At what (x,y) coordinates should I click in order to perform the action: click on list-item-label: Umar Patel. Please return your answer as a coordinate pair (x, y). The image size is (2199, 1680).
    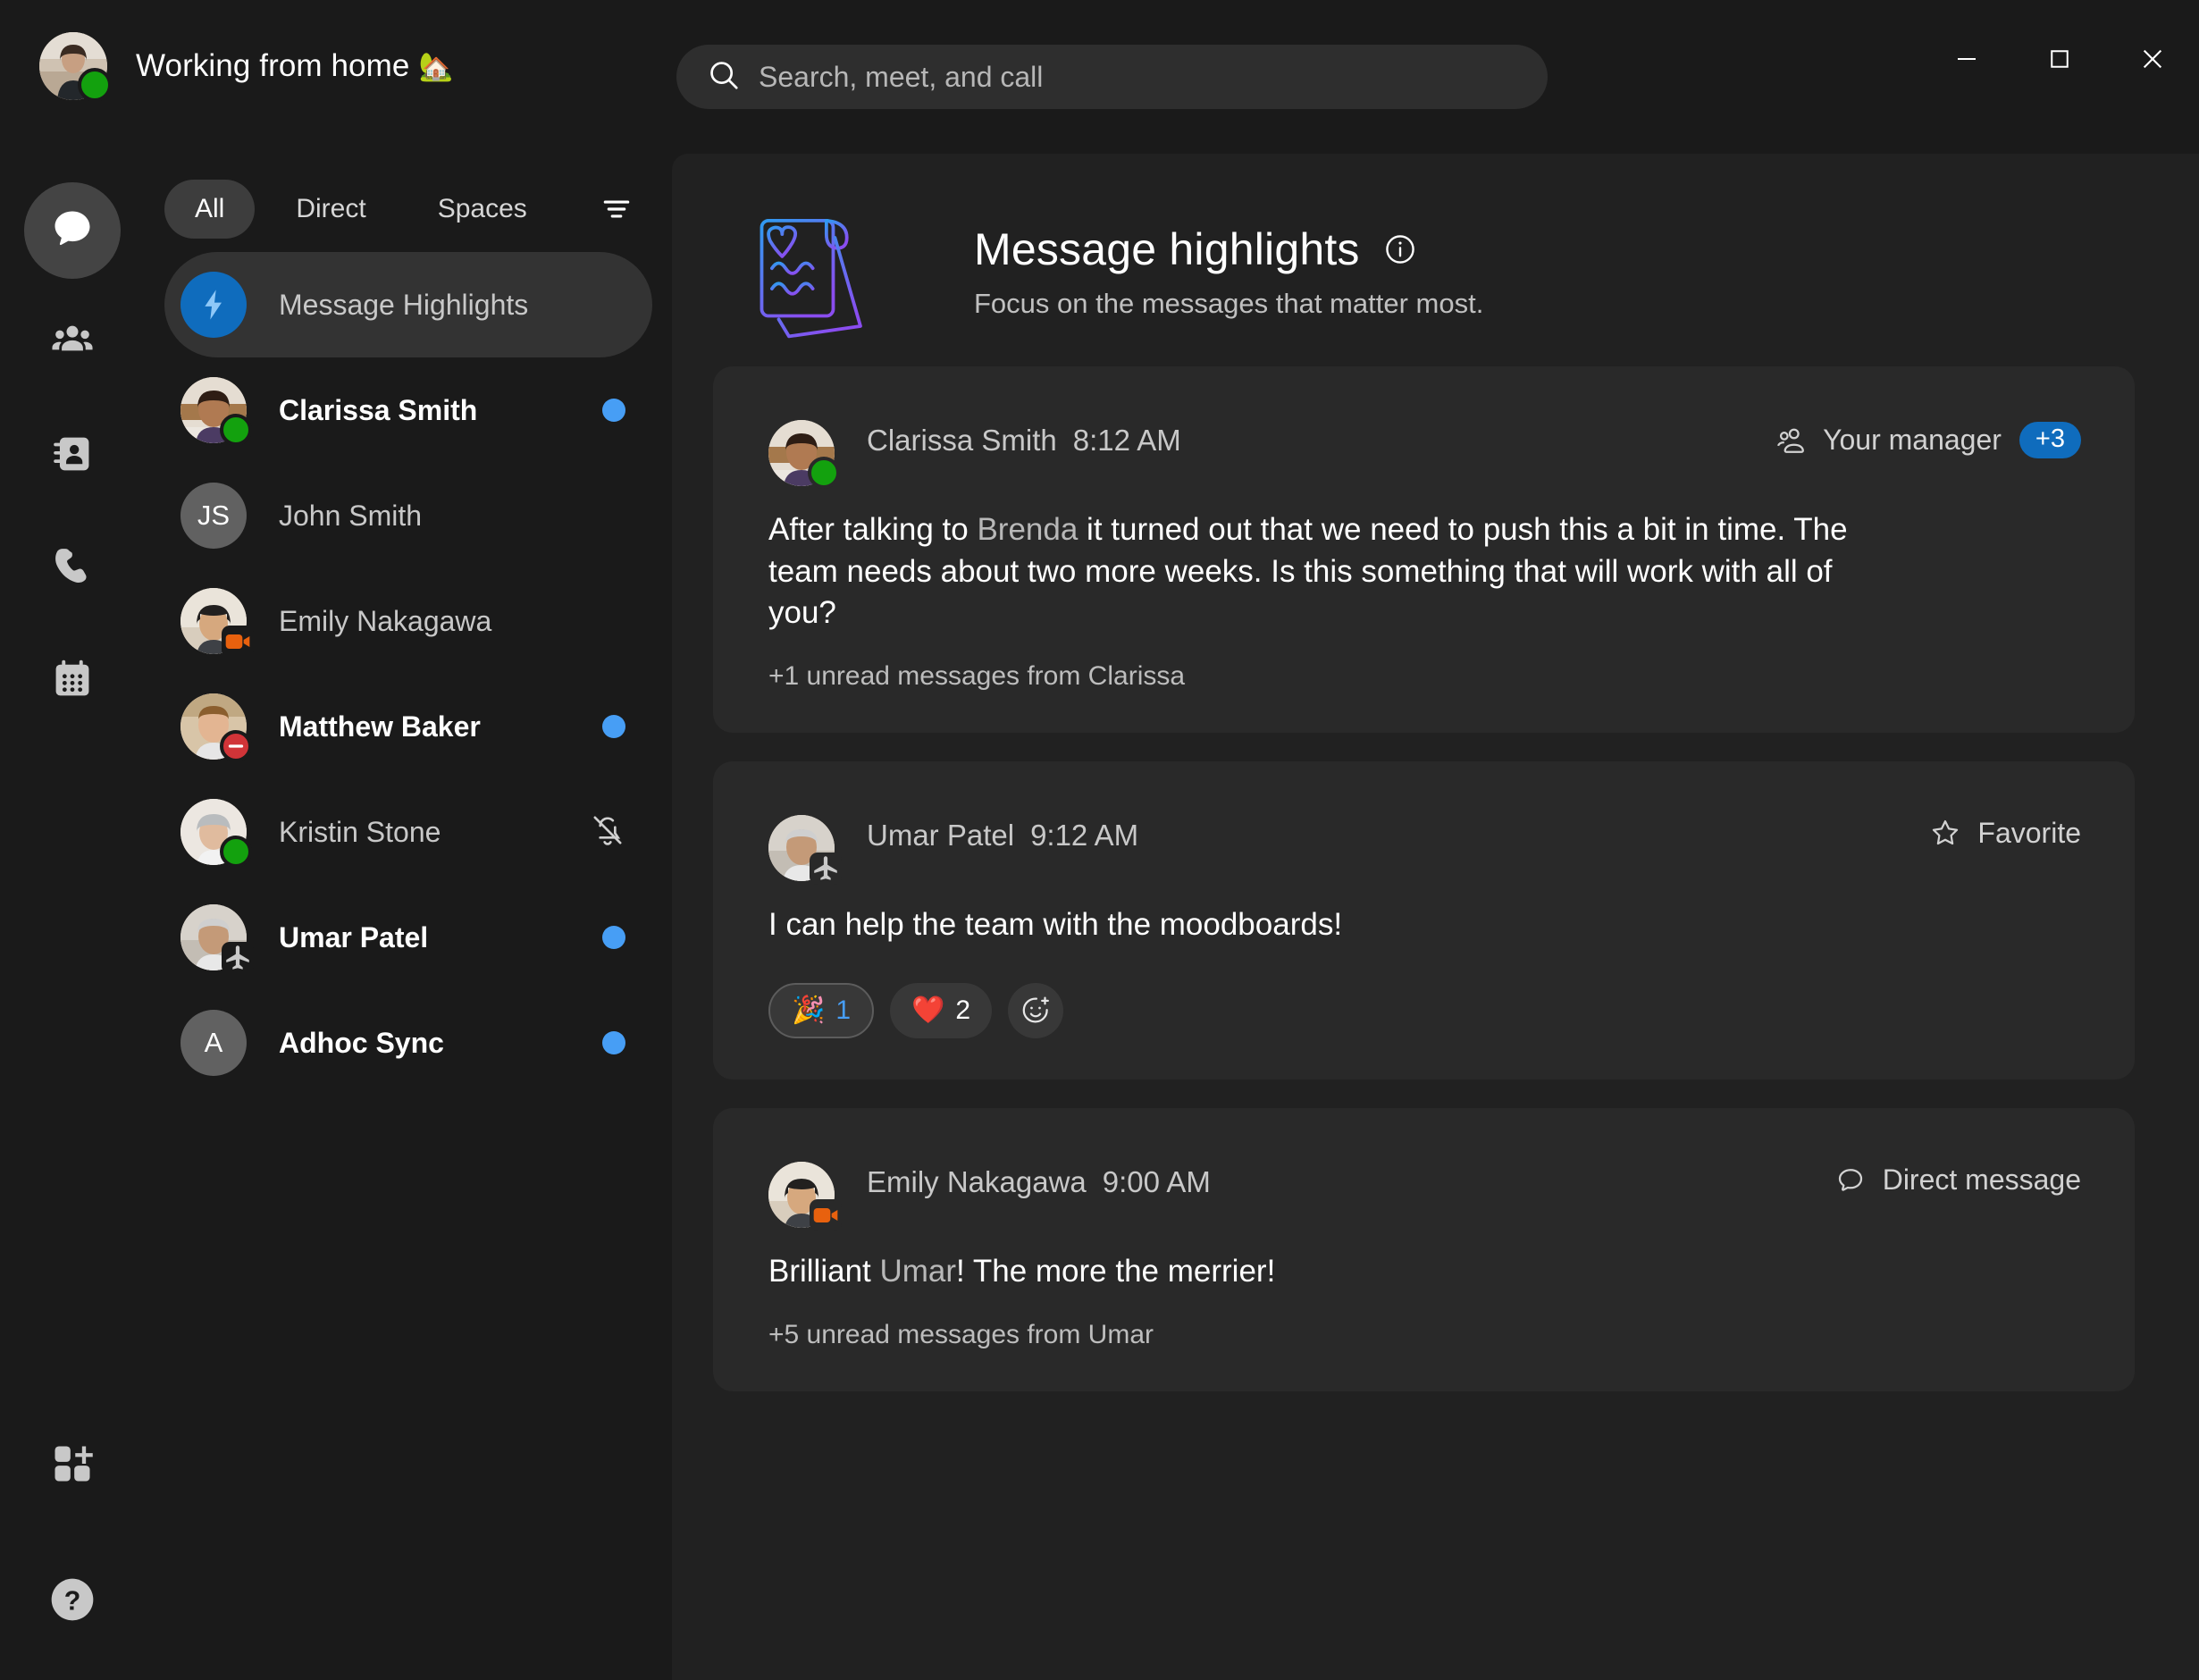
    Looking at the image, I should click on (354, 936).